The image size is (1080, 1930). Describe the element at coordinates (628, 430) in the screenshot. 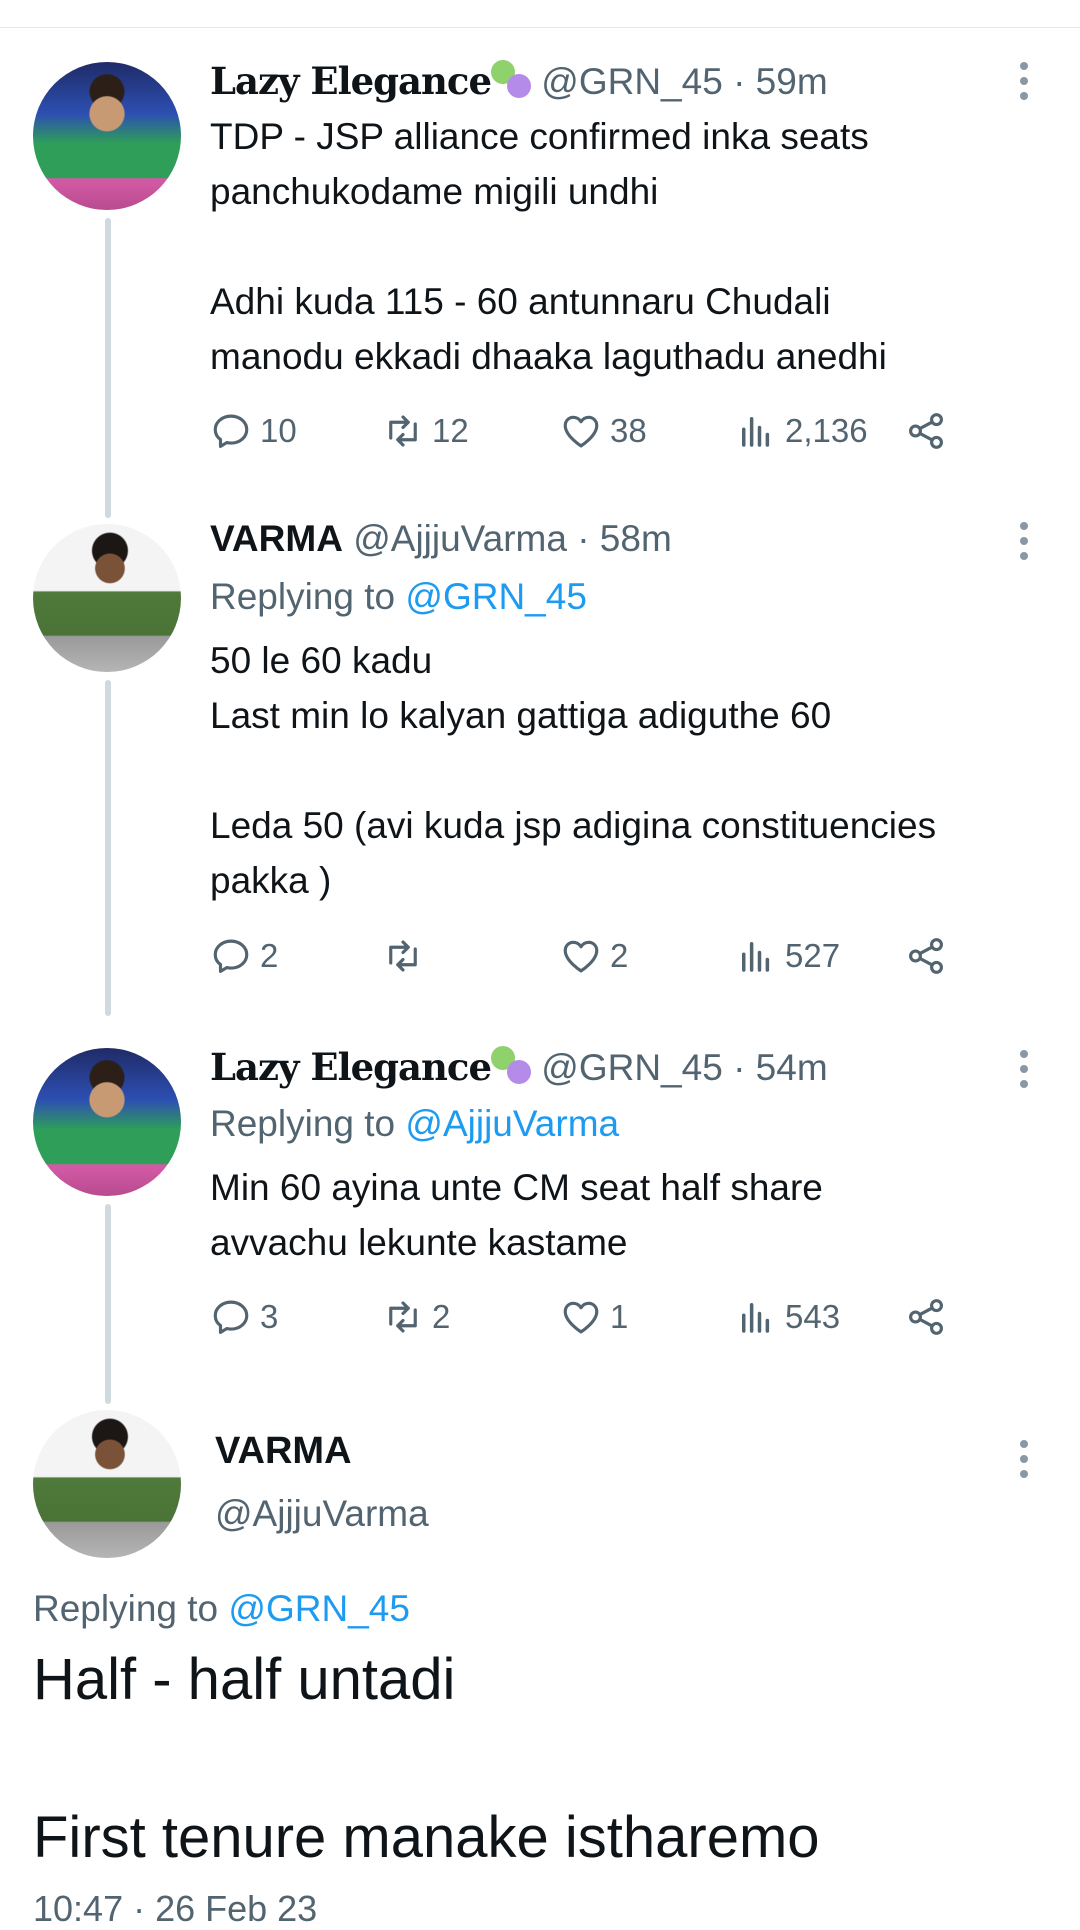

I see `like-count: 38` at that location.